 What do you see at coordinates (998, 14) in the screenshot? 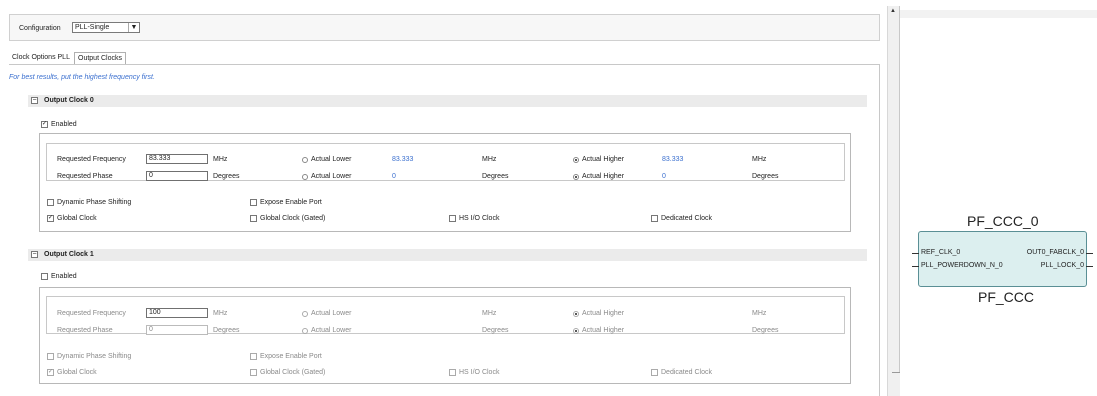
I see `preview-header-band` at bounding box center [998, 14].